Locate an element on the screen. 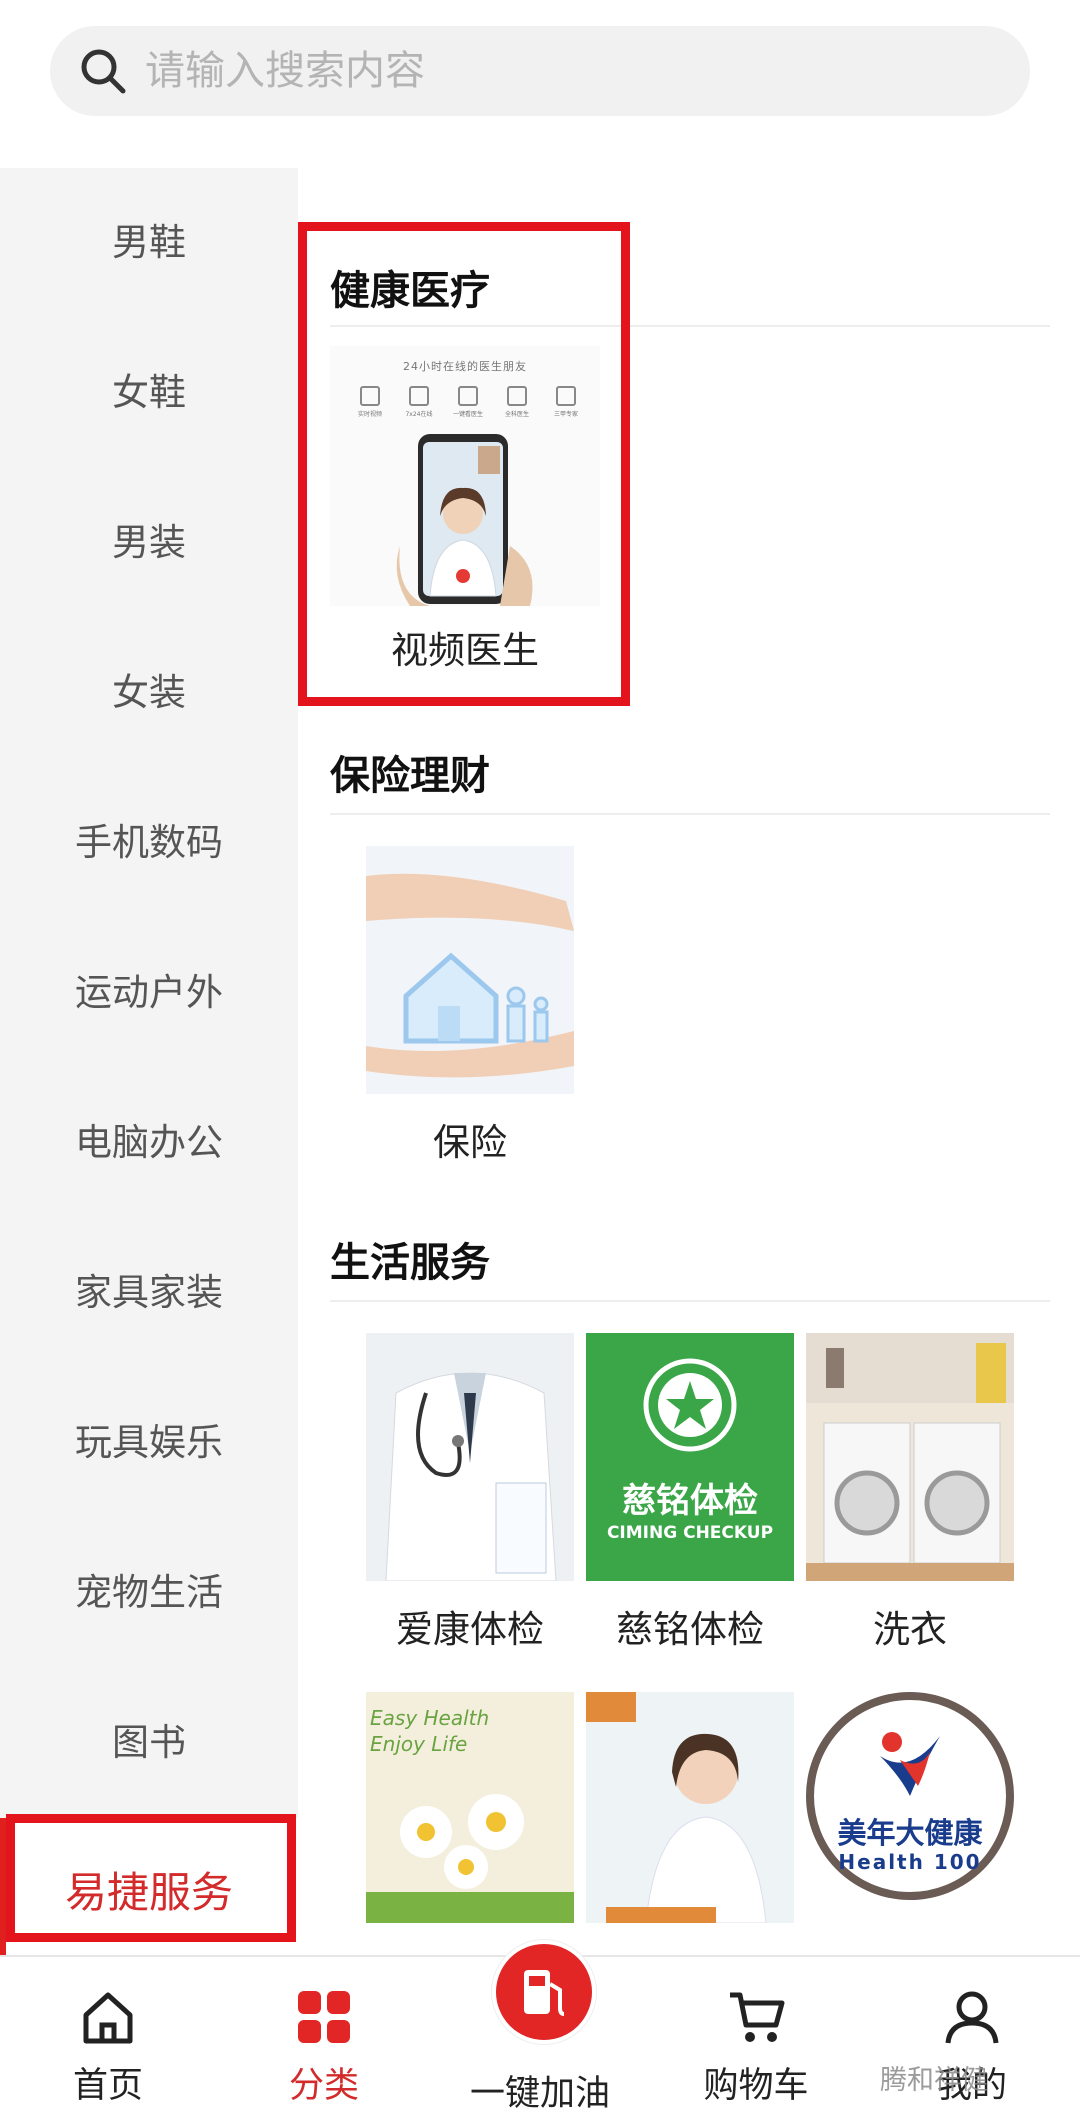  video-doctor-image: 24小时在线的医生朋友 实时视频 7x24在线 一键看医生 全科医生 三甲专家 is located at coordinates (465, 476).